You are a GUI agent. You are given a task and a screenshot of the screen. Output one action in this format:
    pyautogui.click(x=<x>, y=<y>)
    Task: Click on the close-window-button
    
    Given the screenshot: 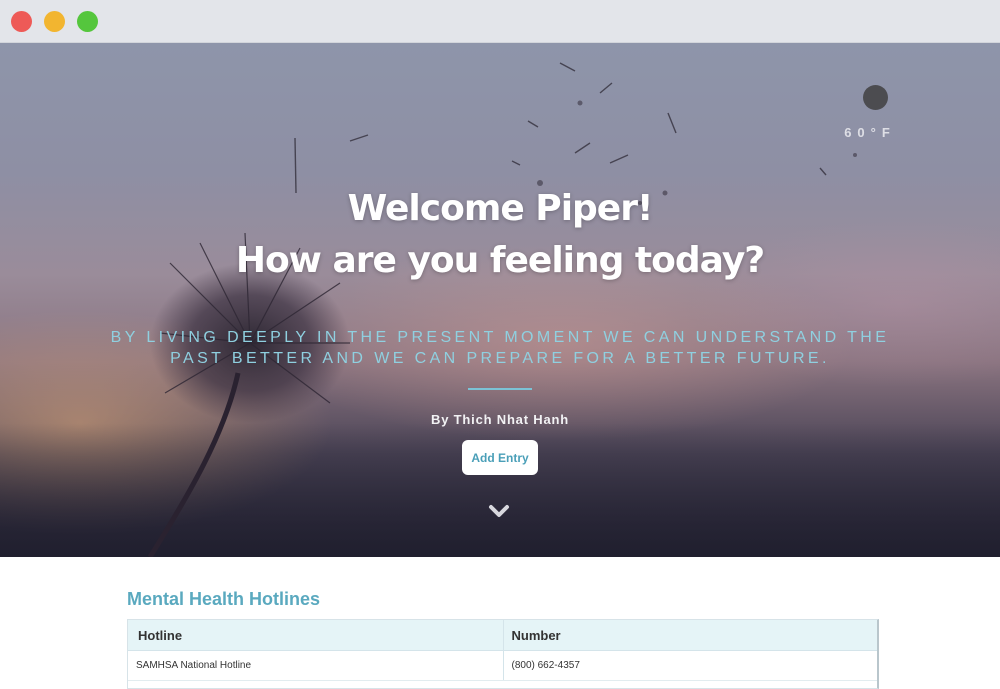 What is the action you would take?
    pyautogui.click(x=21, y=21)
    